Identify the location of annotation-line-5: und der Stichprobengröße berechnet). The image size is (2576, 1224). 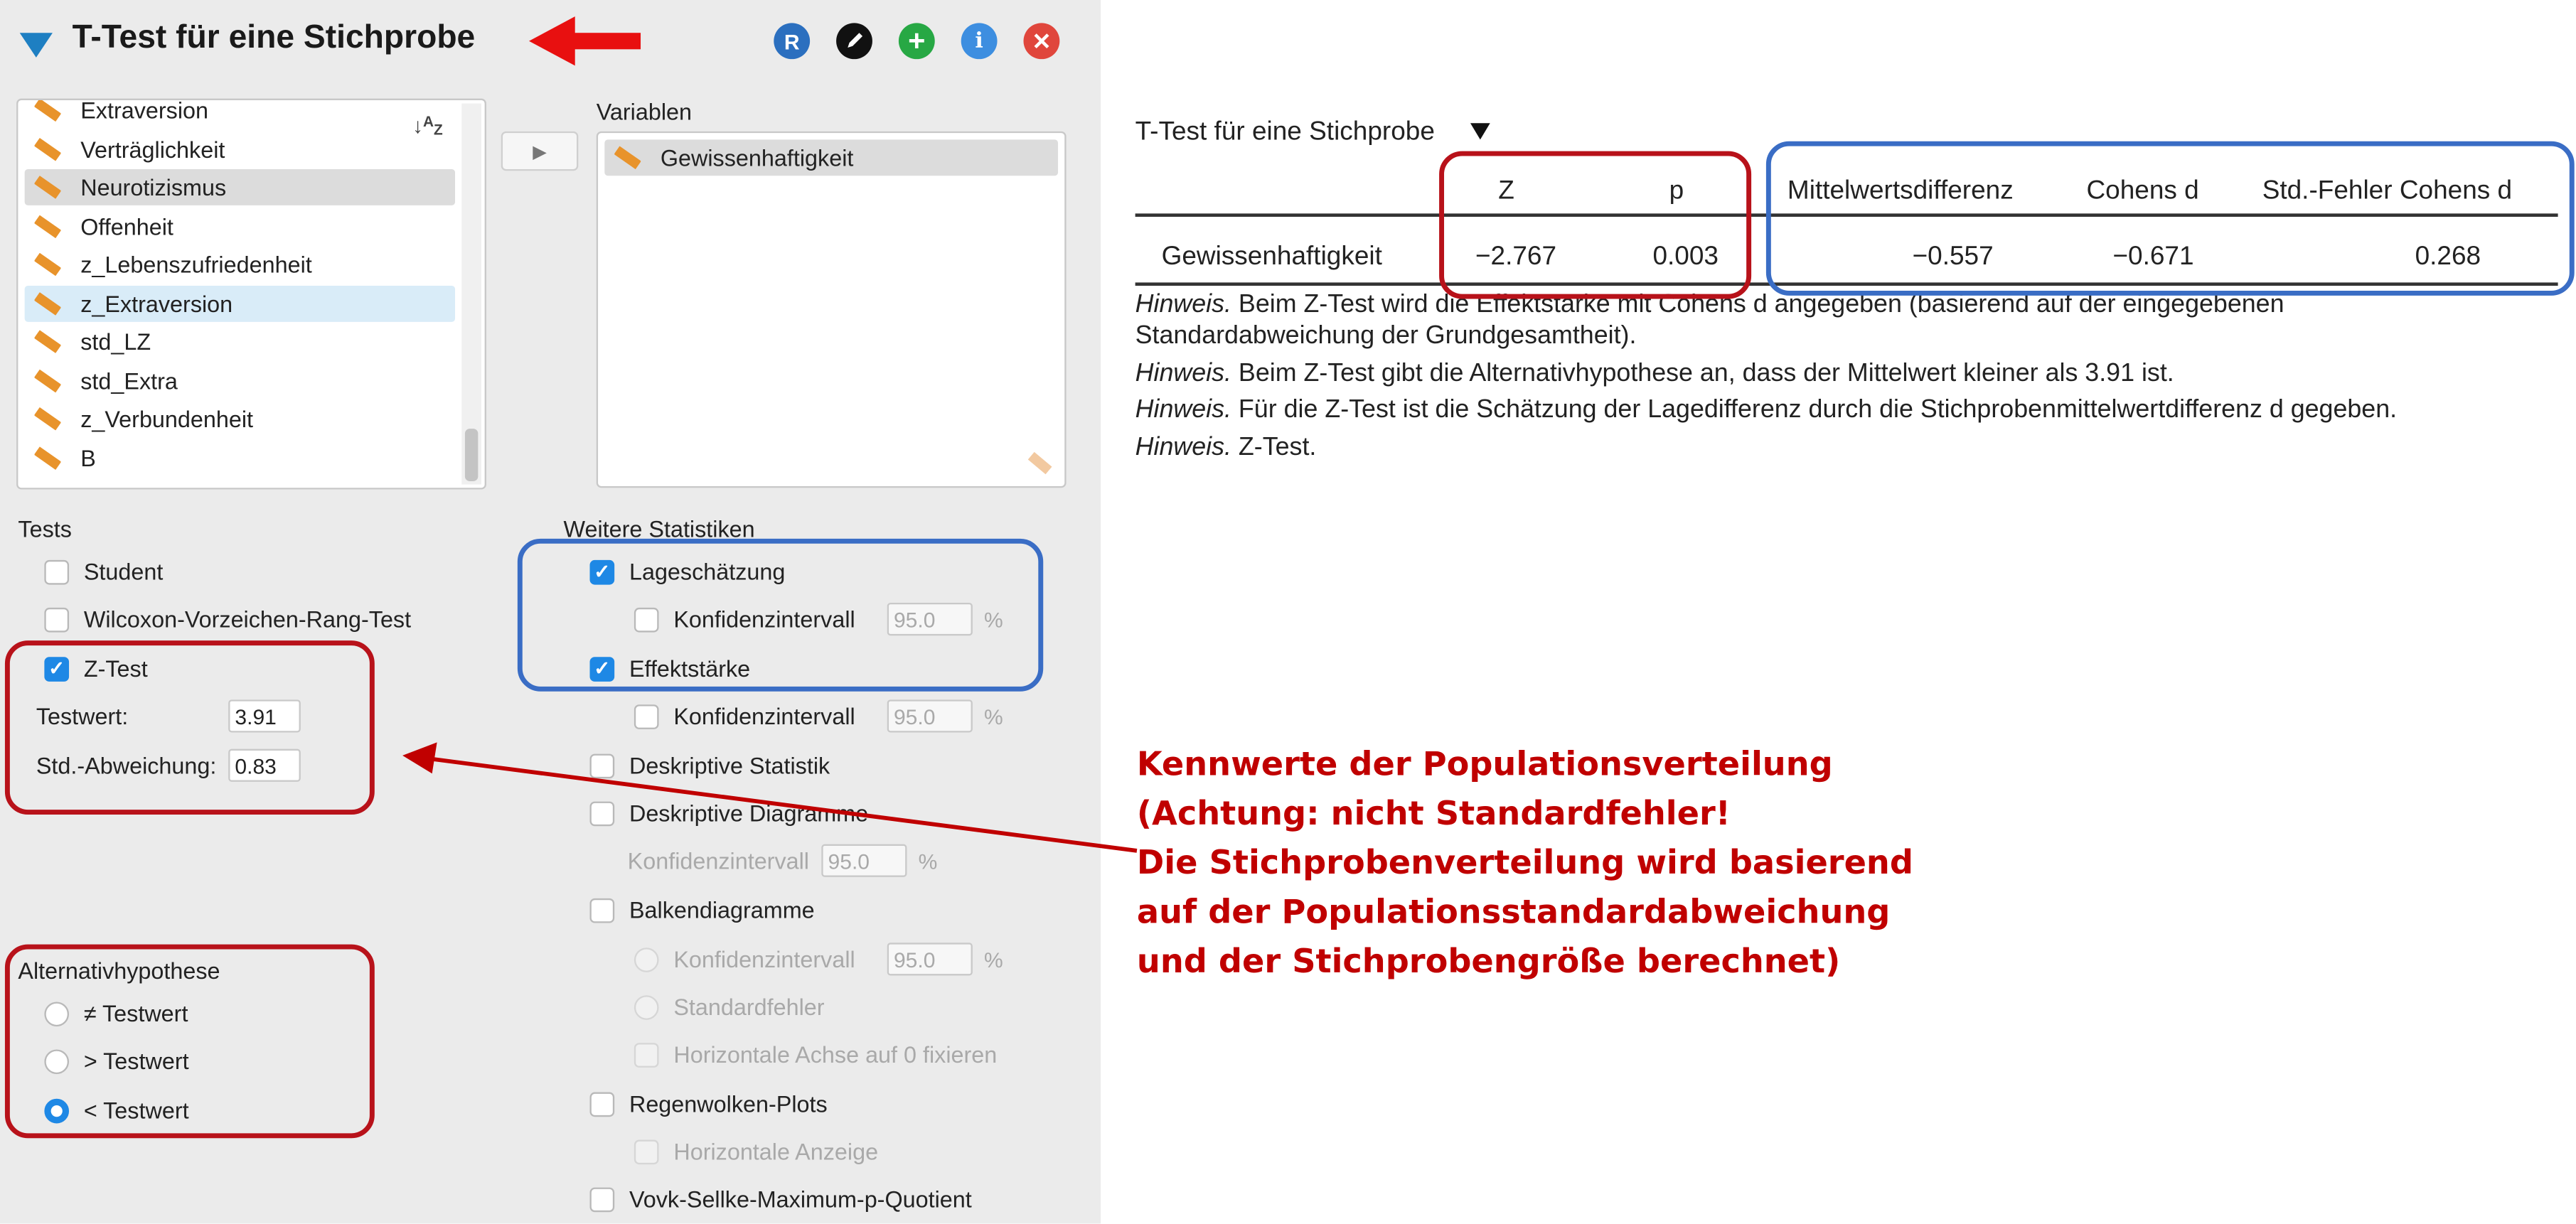
(1488, 961).